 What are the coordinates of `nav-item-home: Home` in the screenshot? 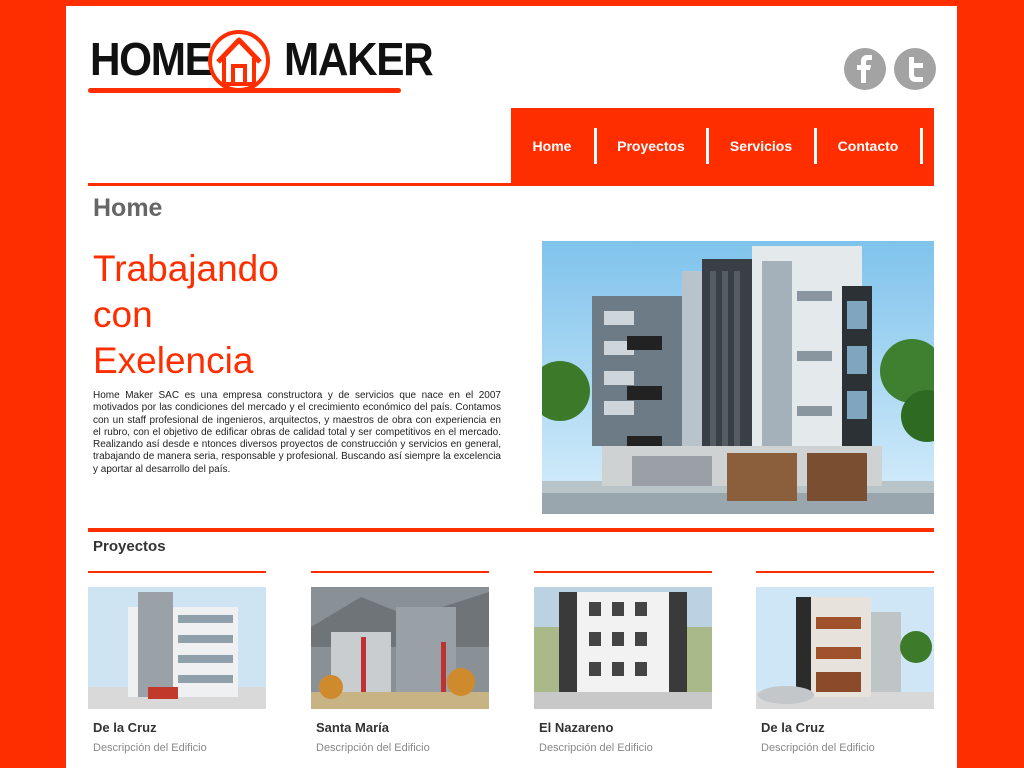 It's located at (552, 146).